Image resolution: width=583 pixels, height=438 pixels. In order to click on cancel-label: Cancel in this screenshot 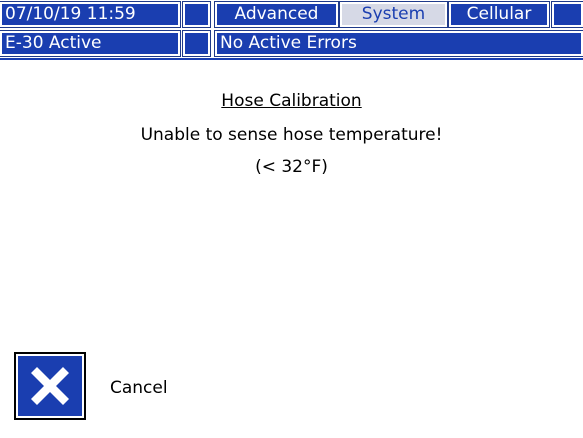, I will do `click(139, 388)`.